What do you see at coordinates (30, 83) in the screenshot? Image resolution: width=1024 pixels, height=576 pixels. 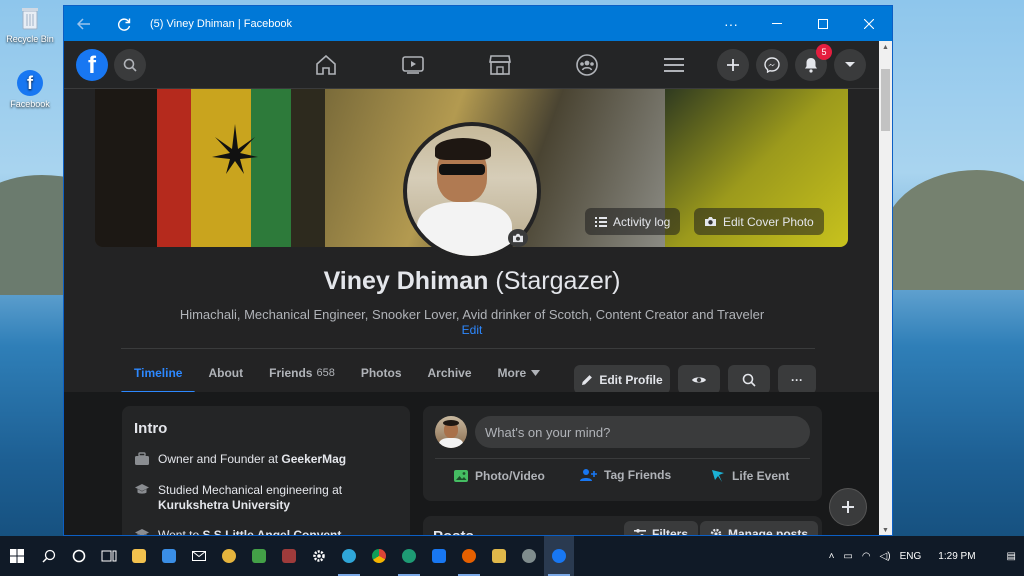 I see `facebook-icon: f` at bounding box center [30, 83].